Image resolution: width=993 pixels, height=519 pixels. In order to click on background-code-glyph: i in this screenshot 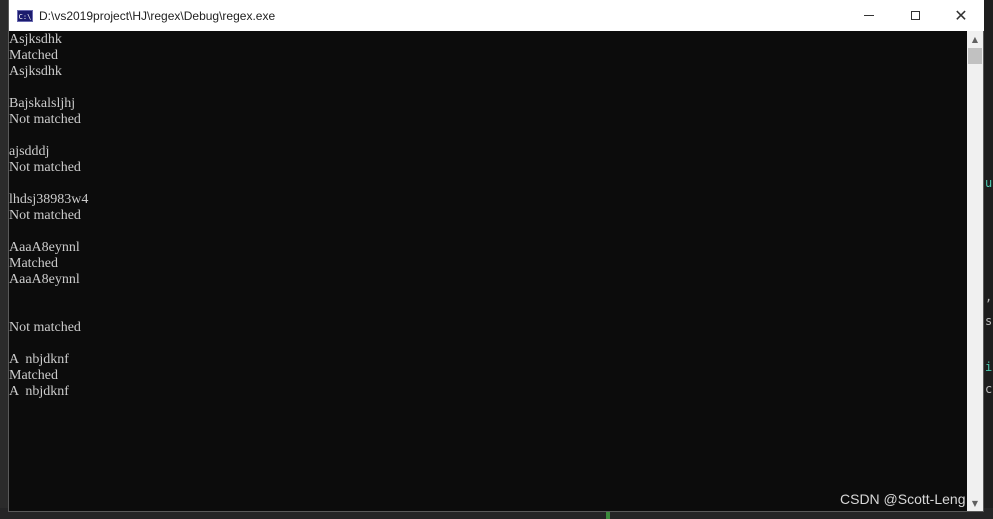, I will do `click(989, 367)`.